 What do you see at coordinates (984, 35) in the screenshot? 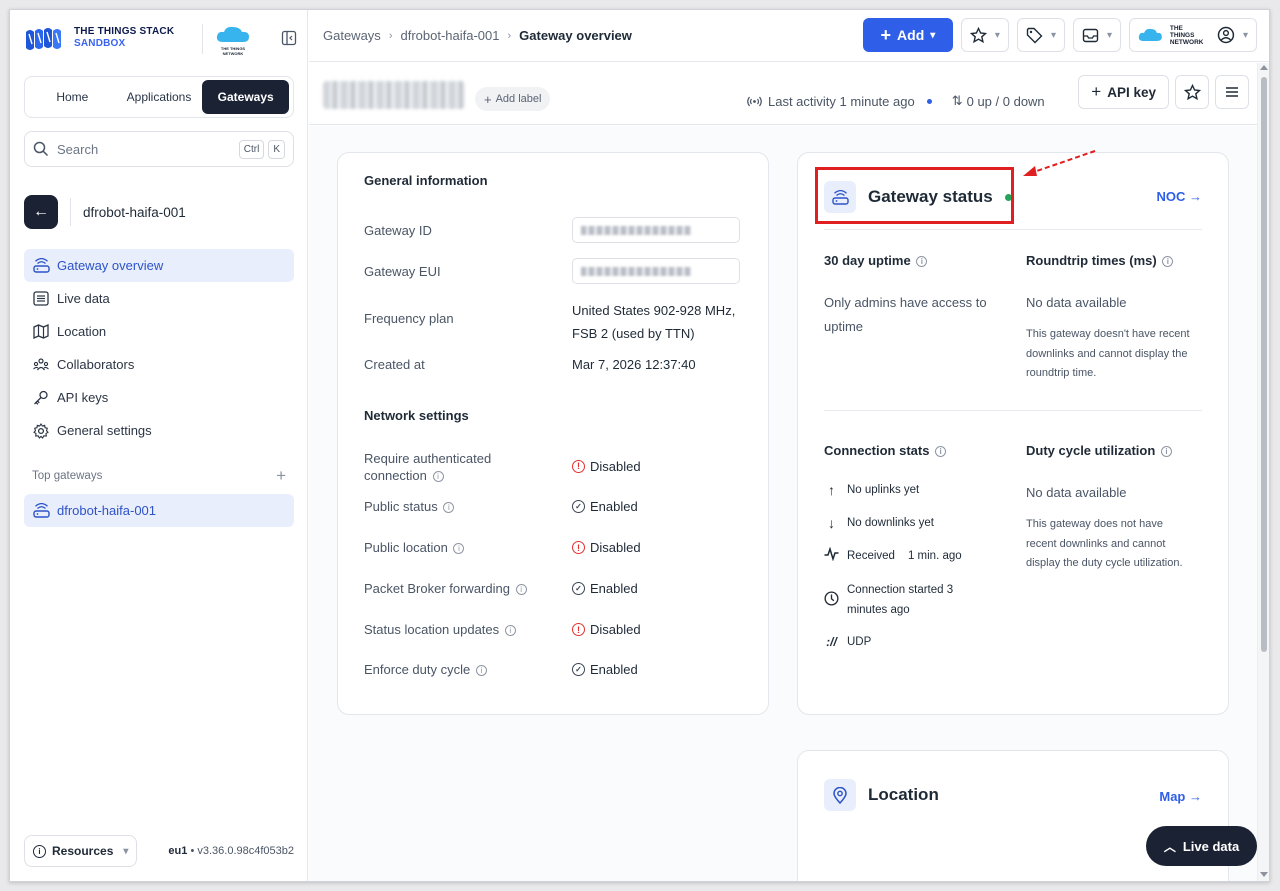
I see `bookmarks-button: ▾` at bounding box center [984, 35].